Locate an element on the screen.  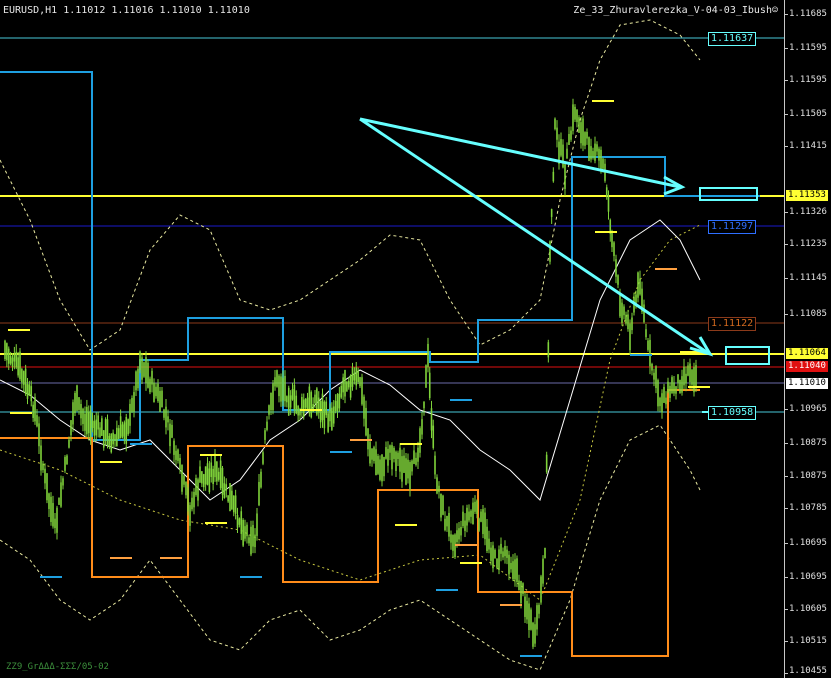
price-tag-bid: 1.11010 is located at coordinates (807, 383).